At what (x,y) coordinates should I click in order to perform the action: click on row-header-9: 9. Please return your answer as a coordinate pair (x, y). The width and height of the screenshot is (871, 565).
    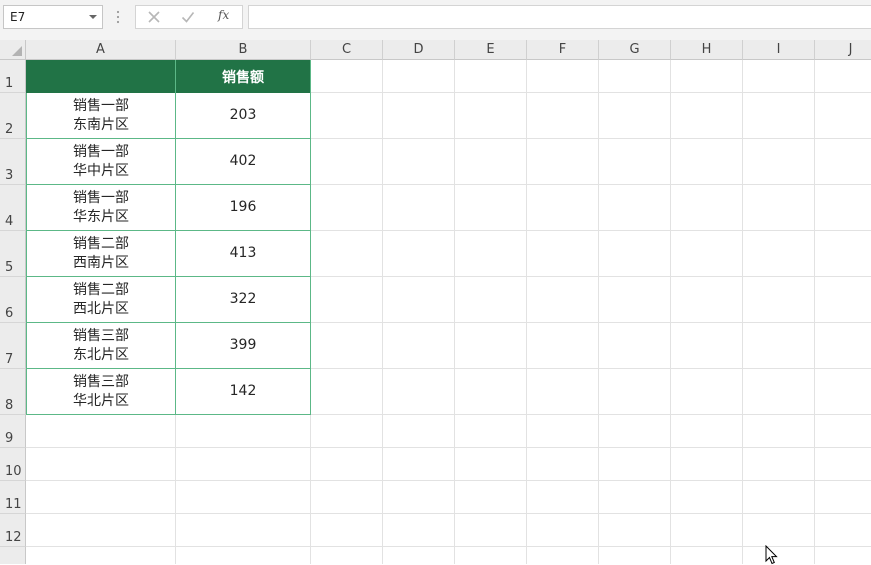
    Looking at the image, I should click on (13, 431).